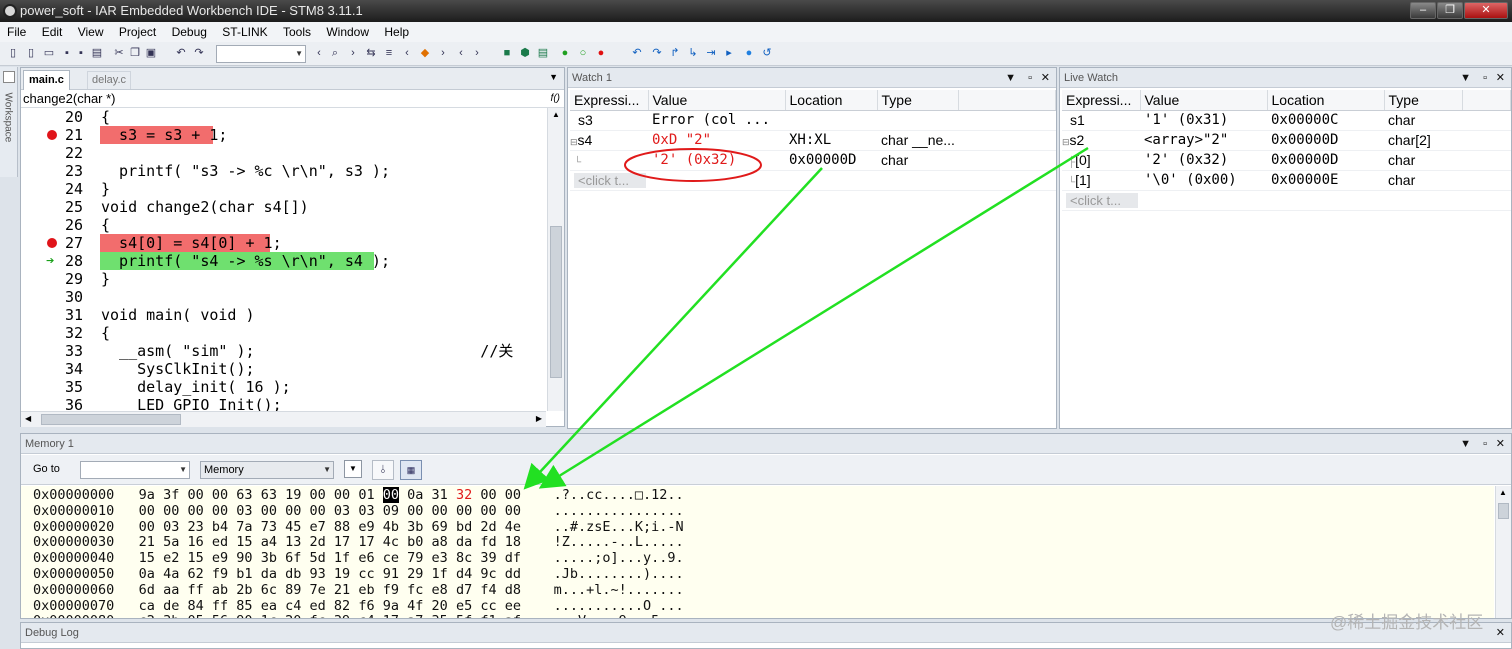 The height and width of the screenshot is (649, 1512). Describe the element at coordinates (411, 470) in the screenshot. I see `memory-columns-icon: ▦` at that location.